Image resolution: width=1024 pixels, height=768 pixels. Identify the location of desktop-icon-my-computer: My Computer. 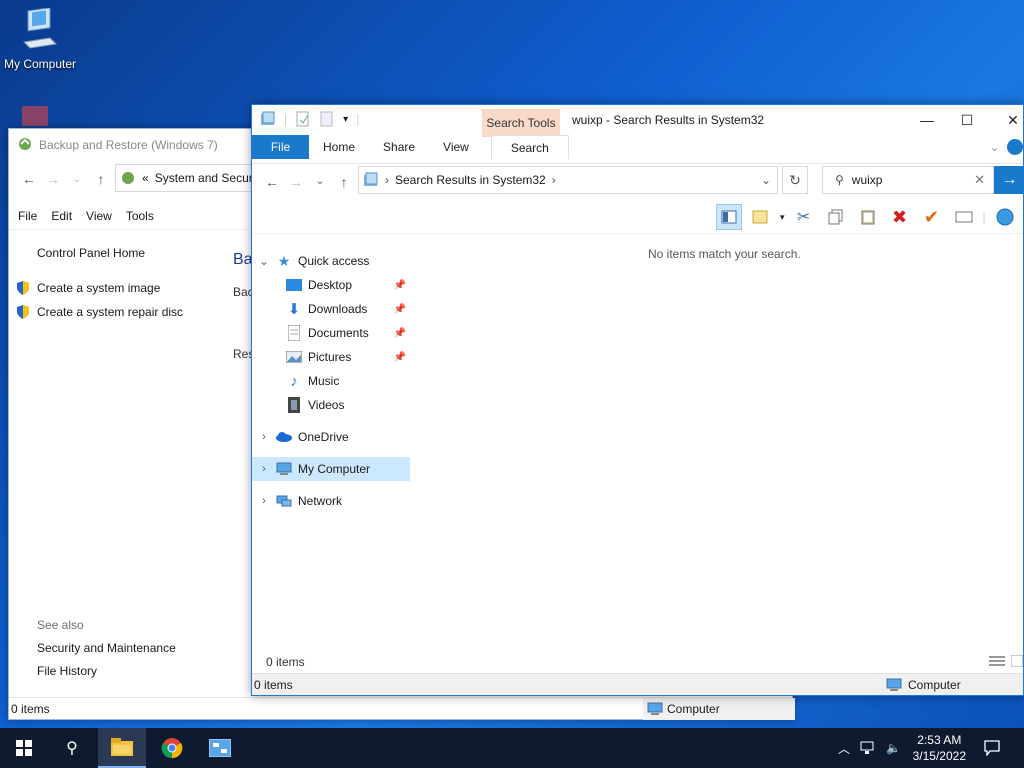
(40, 39).